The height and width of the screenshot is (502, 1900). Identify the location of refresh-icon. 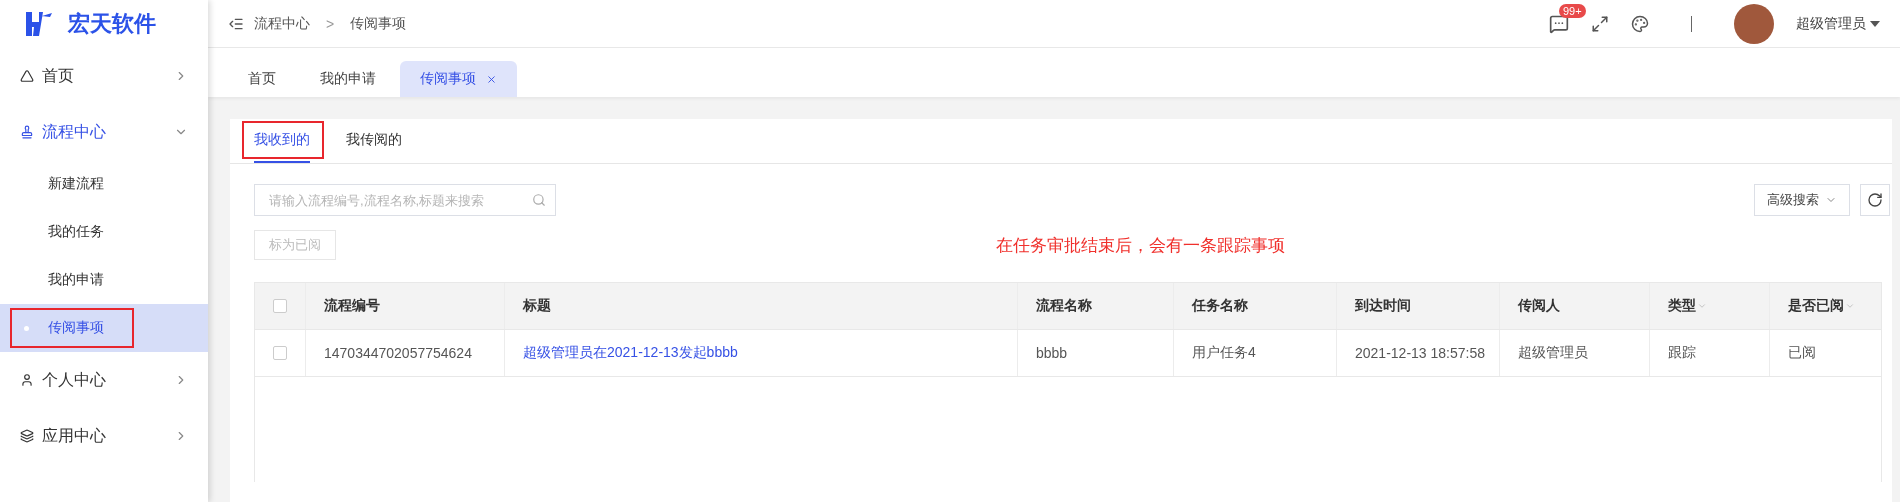
(1875, 200).